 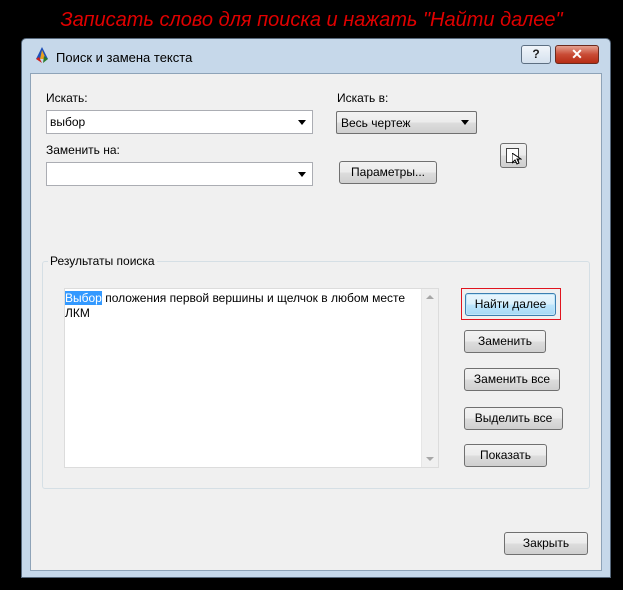 What do you see at coordinates (124, 57) in the screenshot?
I see `window-title: Поиск и замена текста` at bounding box center [124, 57].